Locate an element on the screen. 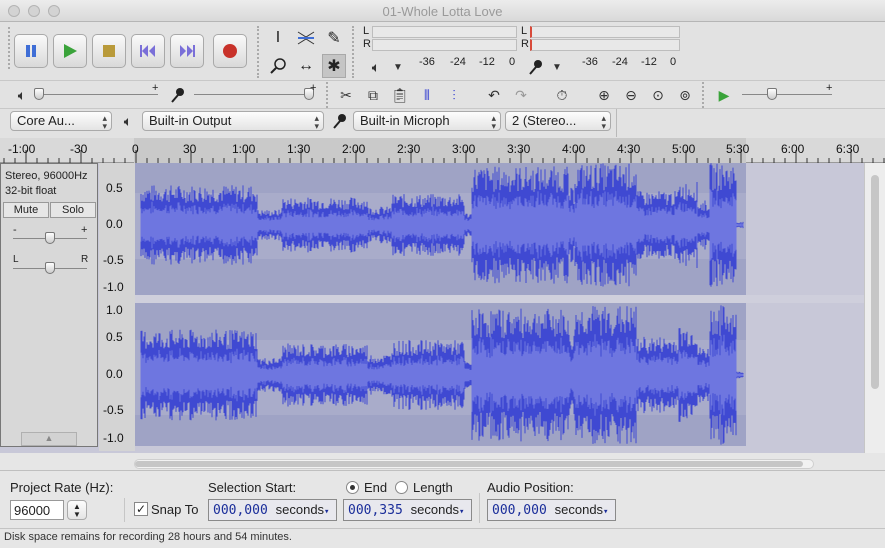 The width and height of the screenshot is (885, 548). play-meter-left is located at coordinates (444, 32).